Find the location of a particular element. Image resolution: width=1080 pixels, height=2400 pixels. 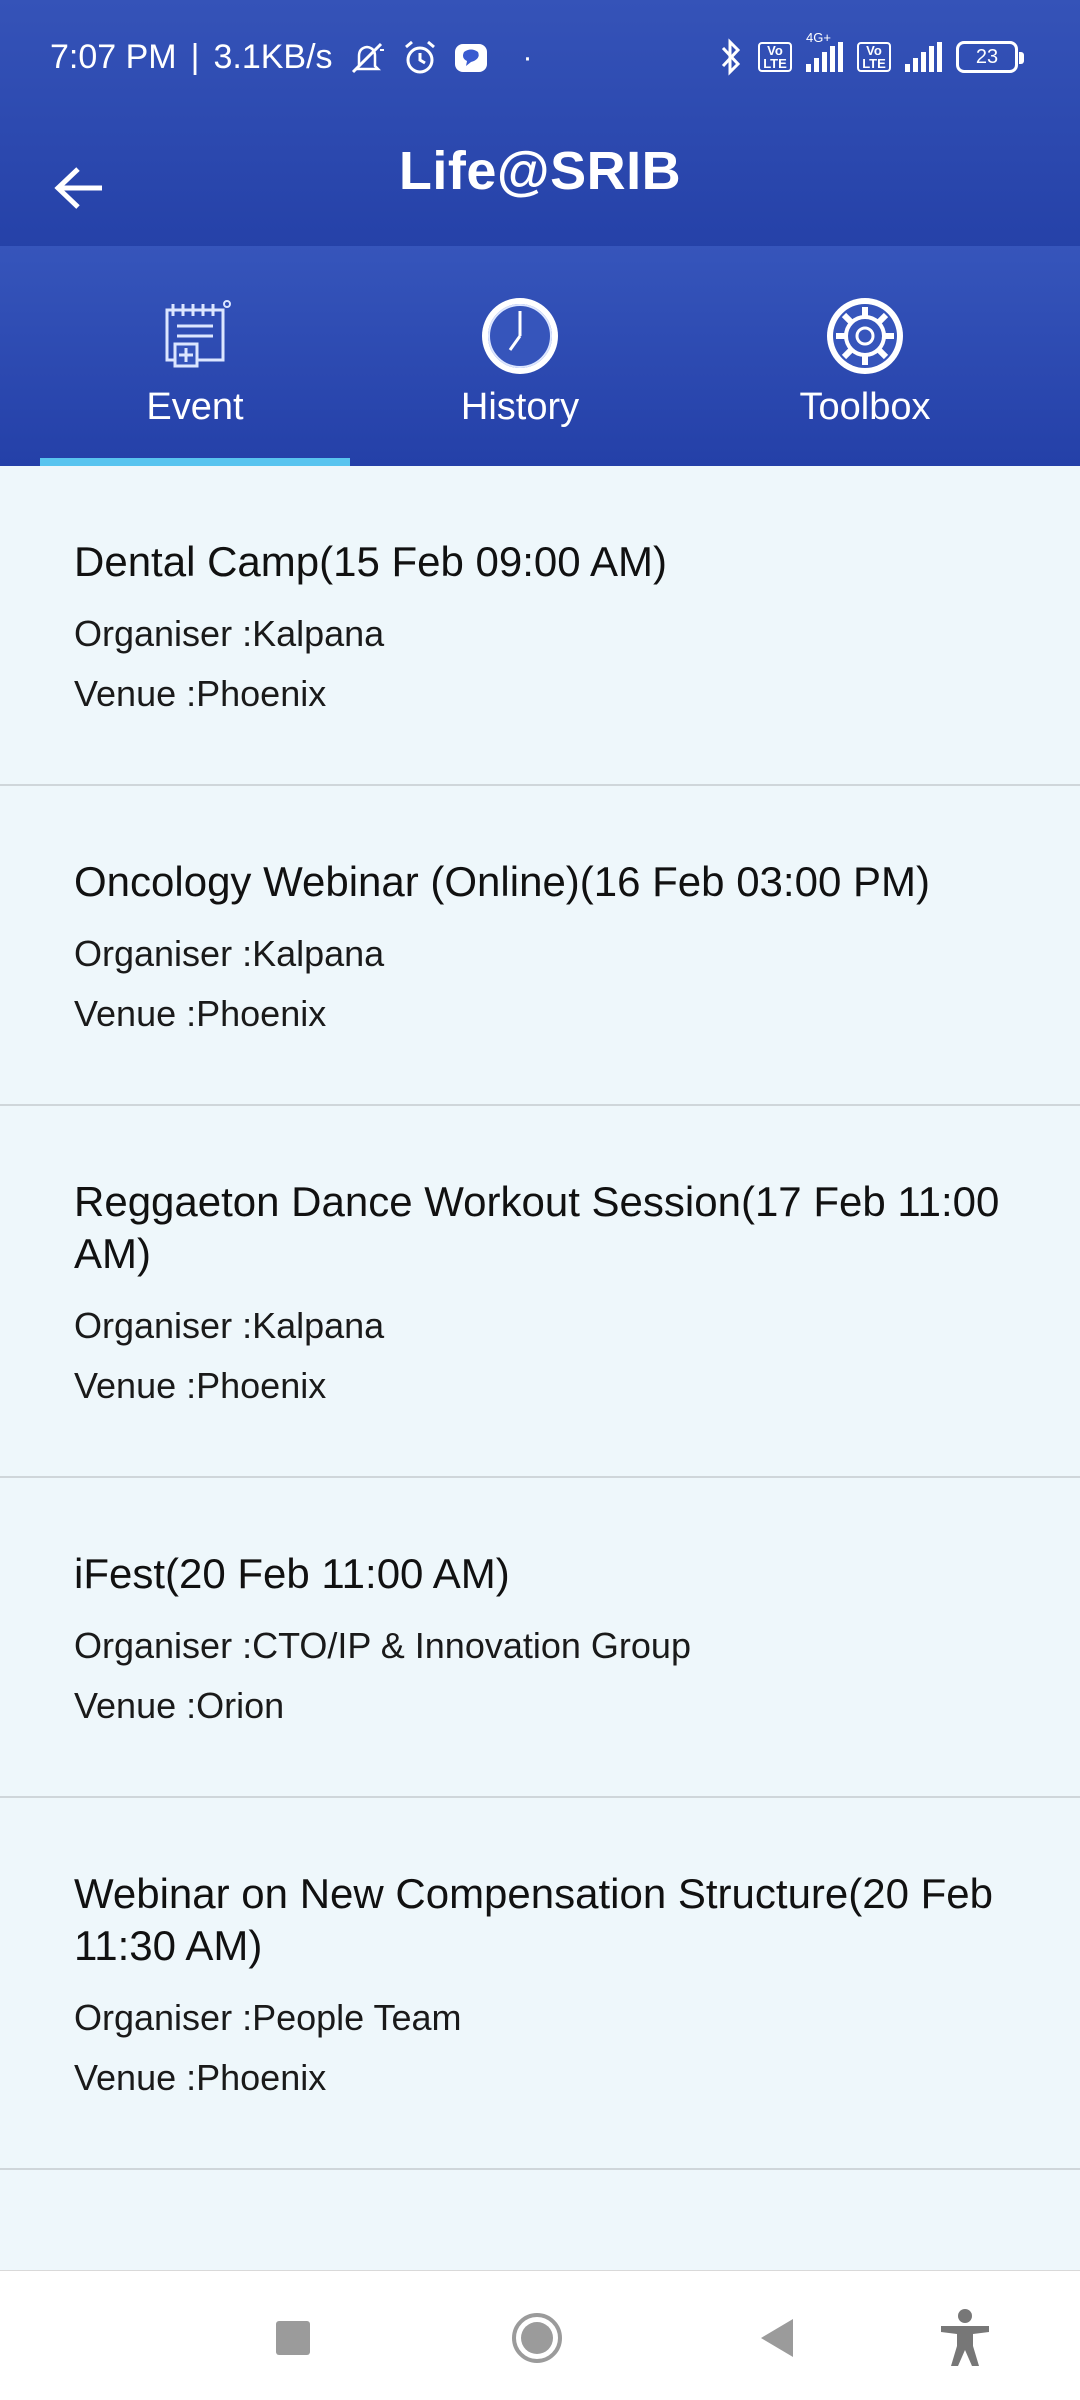

network-label: 4G+ is located at coordinates (818, 37).